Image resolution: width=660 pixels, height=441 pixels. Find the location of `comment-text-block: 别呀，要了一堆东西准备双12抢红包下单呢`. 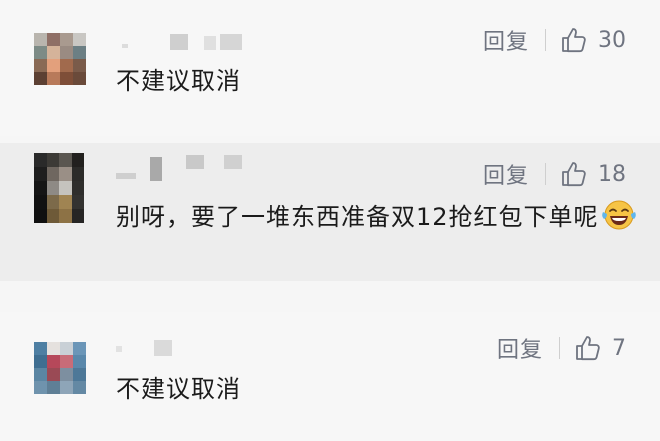

comment-text-block: 别呀，要了一堆东西准备双12抢红包下单呢 is located at coordinates (378, 220).